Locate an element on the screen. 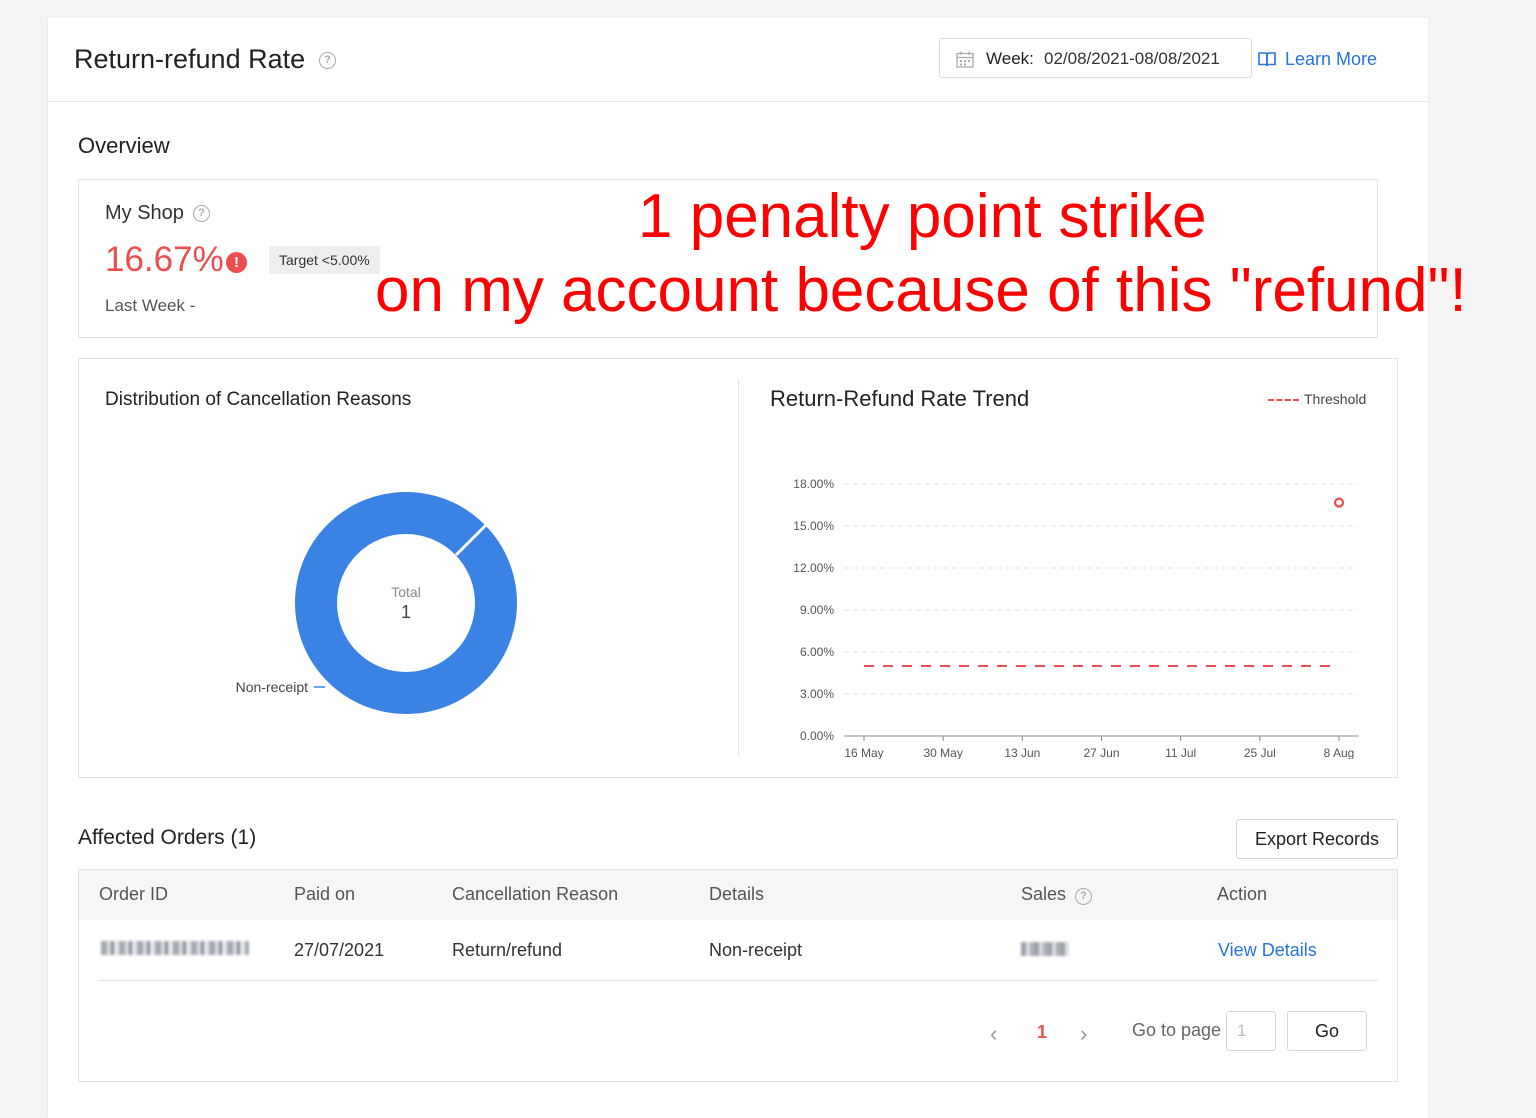 This screenshot has height=1118, width=1536. alert-icon: ! is located at coordinates (236, 262).